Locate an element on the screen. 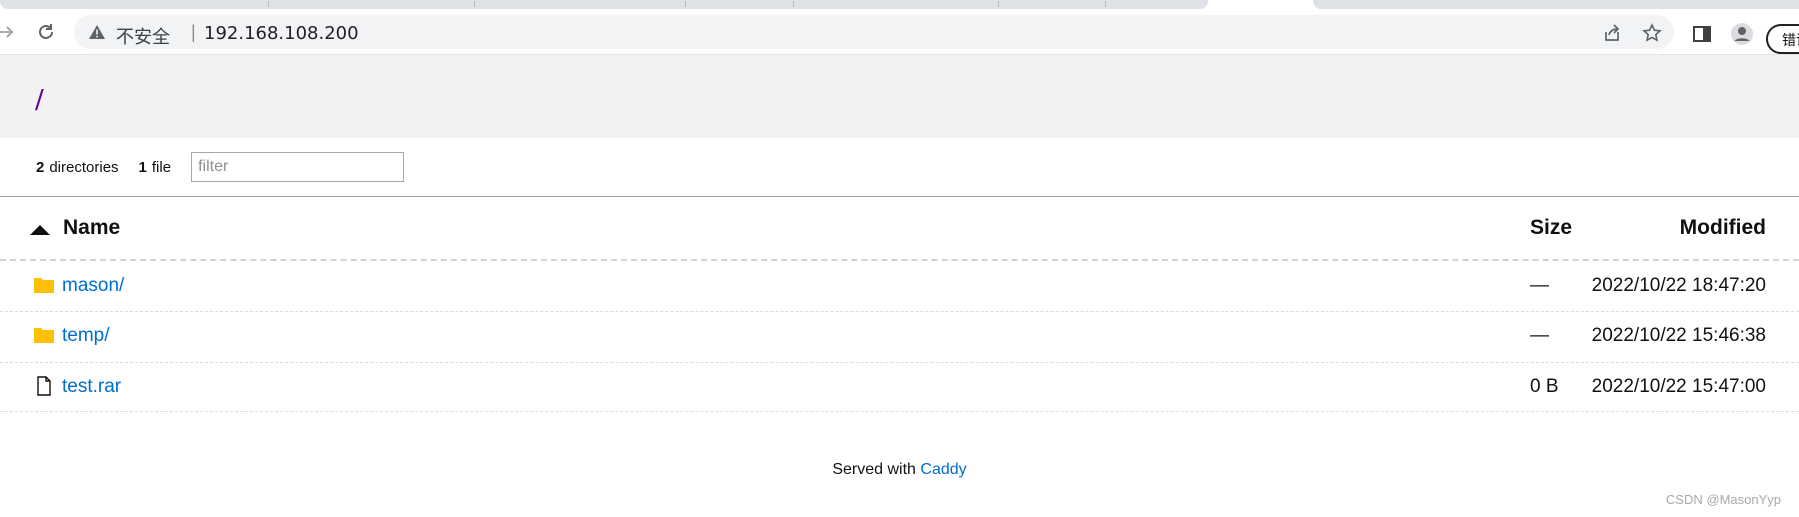 This screenshot has width=1799, height=517. reload-icon is located at coordinates (46, 31).